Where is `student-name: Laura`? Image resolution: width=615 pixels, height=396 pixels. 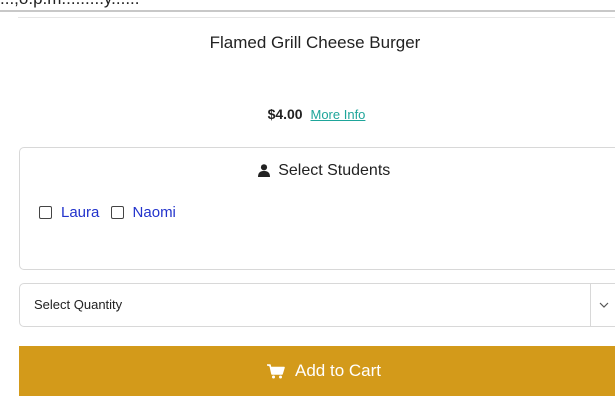
student-name: Laura is located at coordinates (80, 212).